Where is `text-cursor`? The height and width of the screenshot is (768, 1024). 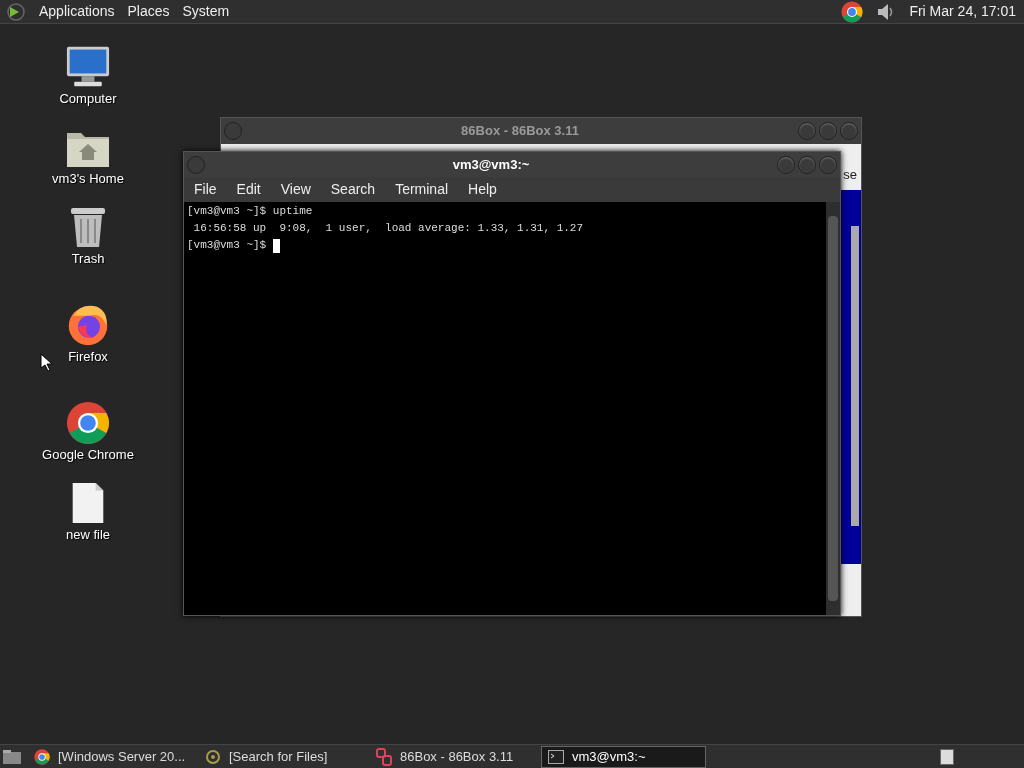
text-cursor is located at coordinates (276, 245).